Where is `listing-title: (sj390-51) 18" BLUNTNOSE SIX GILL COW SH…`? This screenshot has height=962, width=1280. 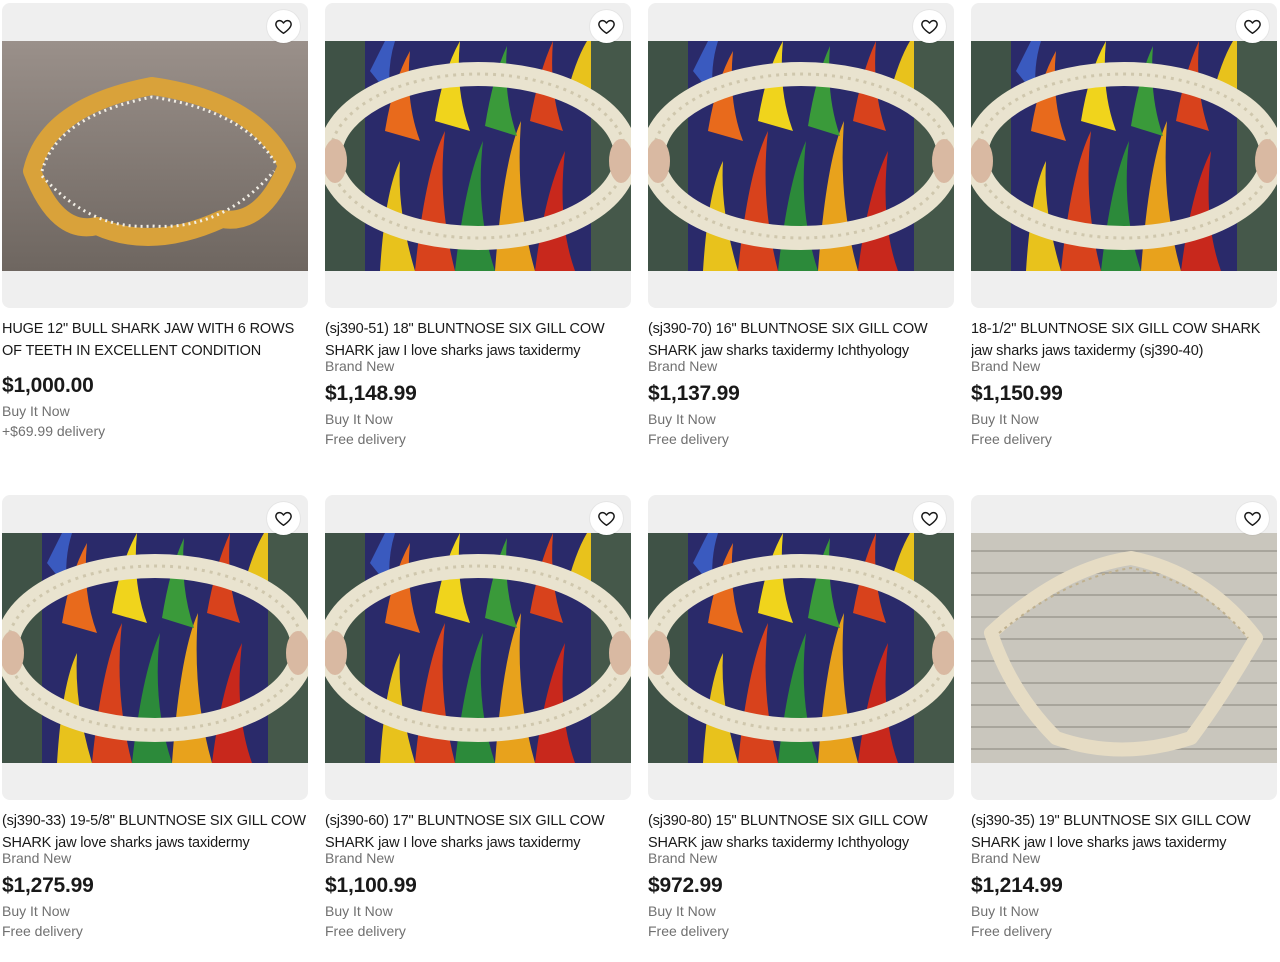
listing-title: (sj390-51) 18" BLUNTNOSE SIX GILL COW SH… is located at coordinates (479, 340).